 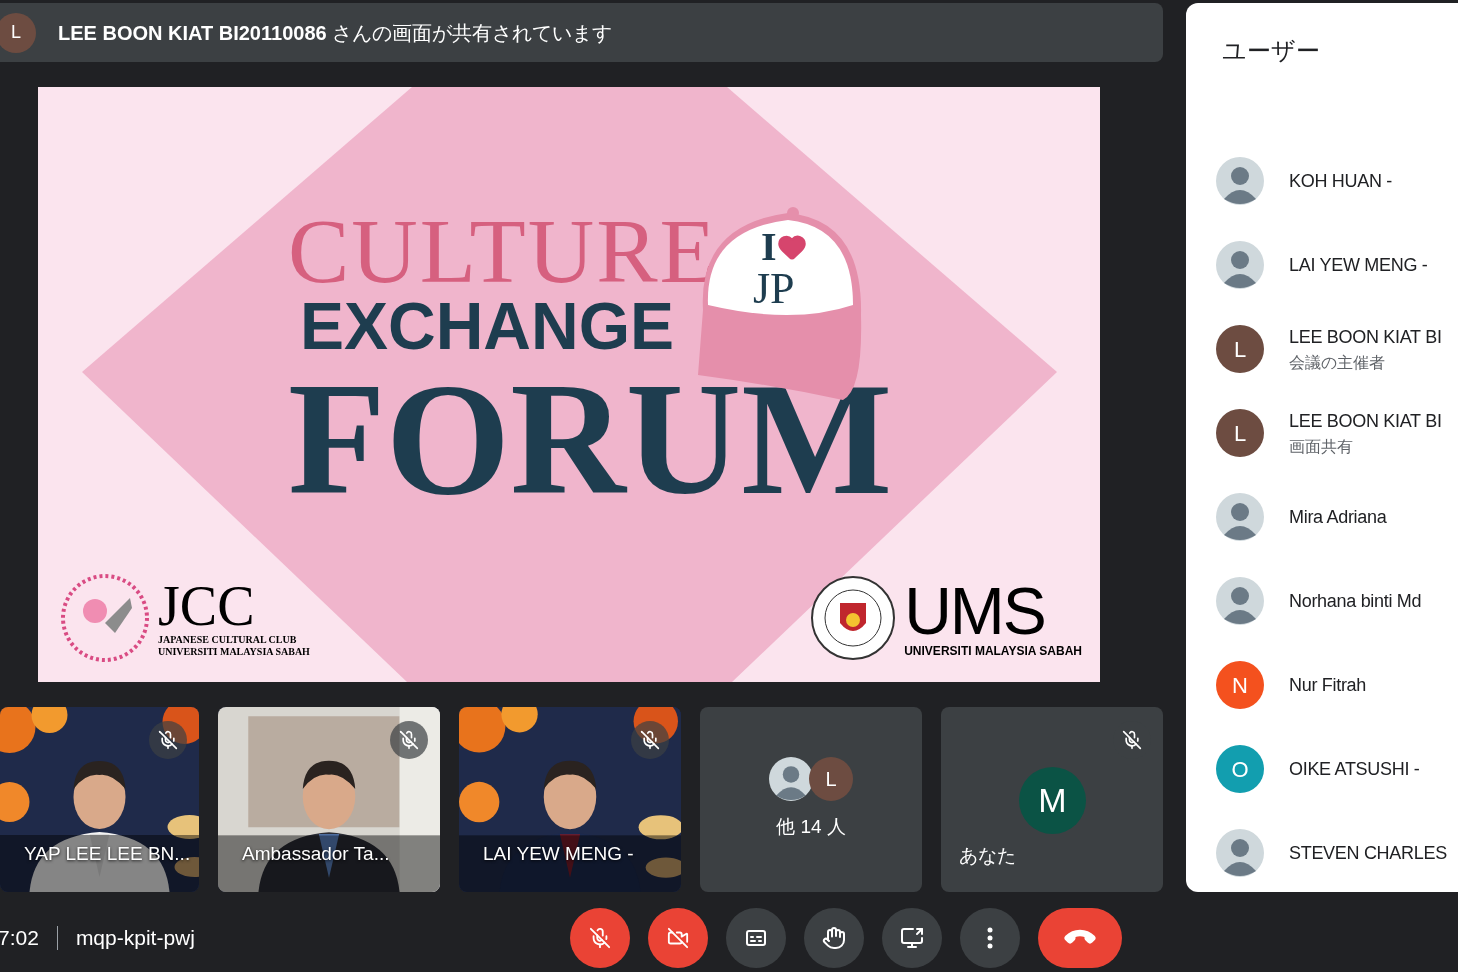 What do you see at coordinates (1271, 51) in the screenshot?
I see `panel-title: ユーザー` at bounding box center [1271, 51].